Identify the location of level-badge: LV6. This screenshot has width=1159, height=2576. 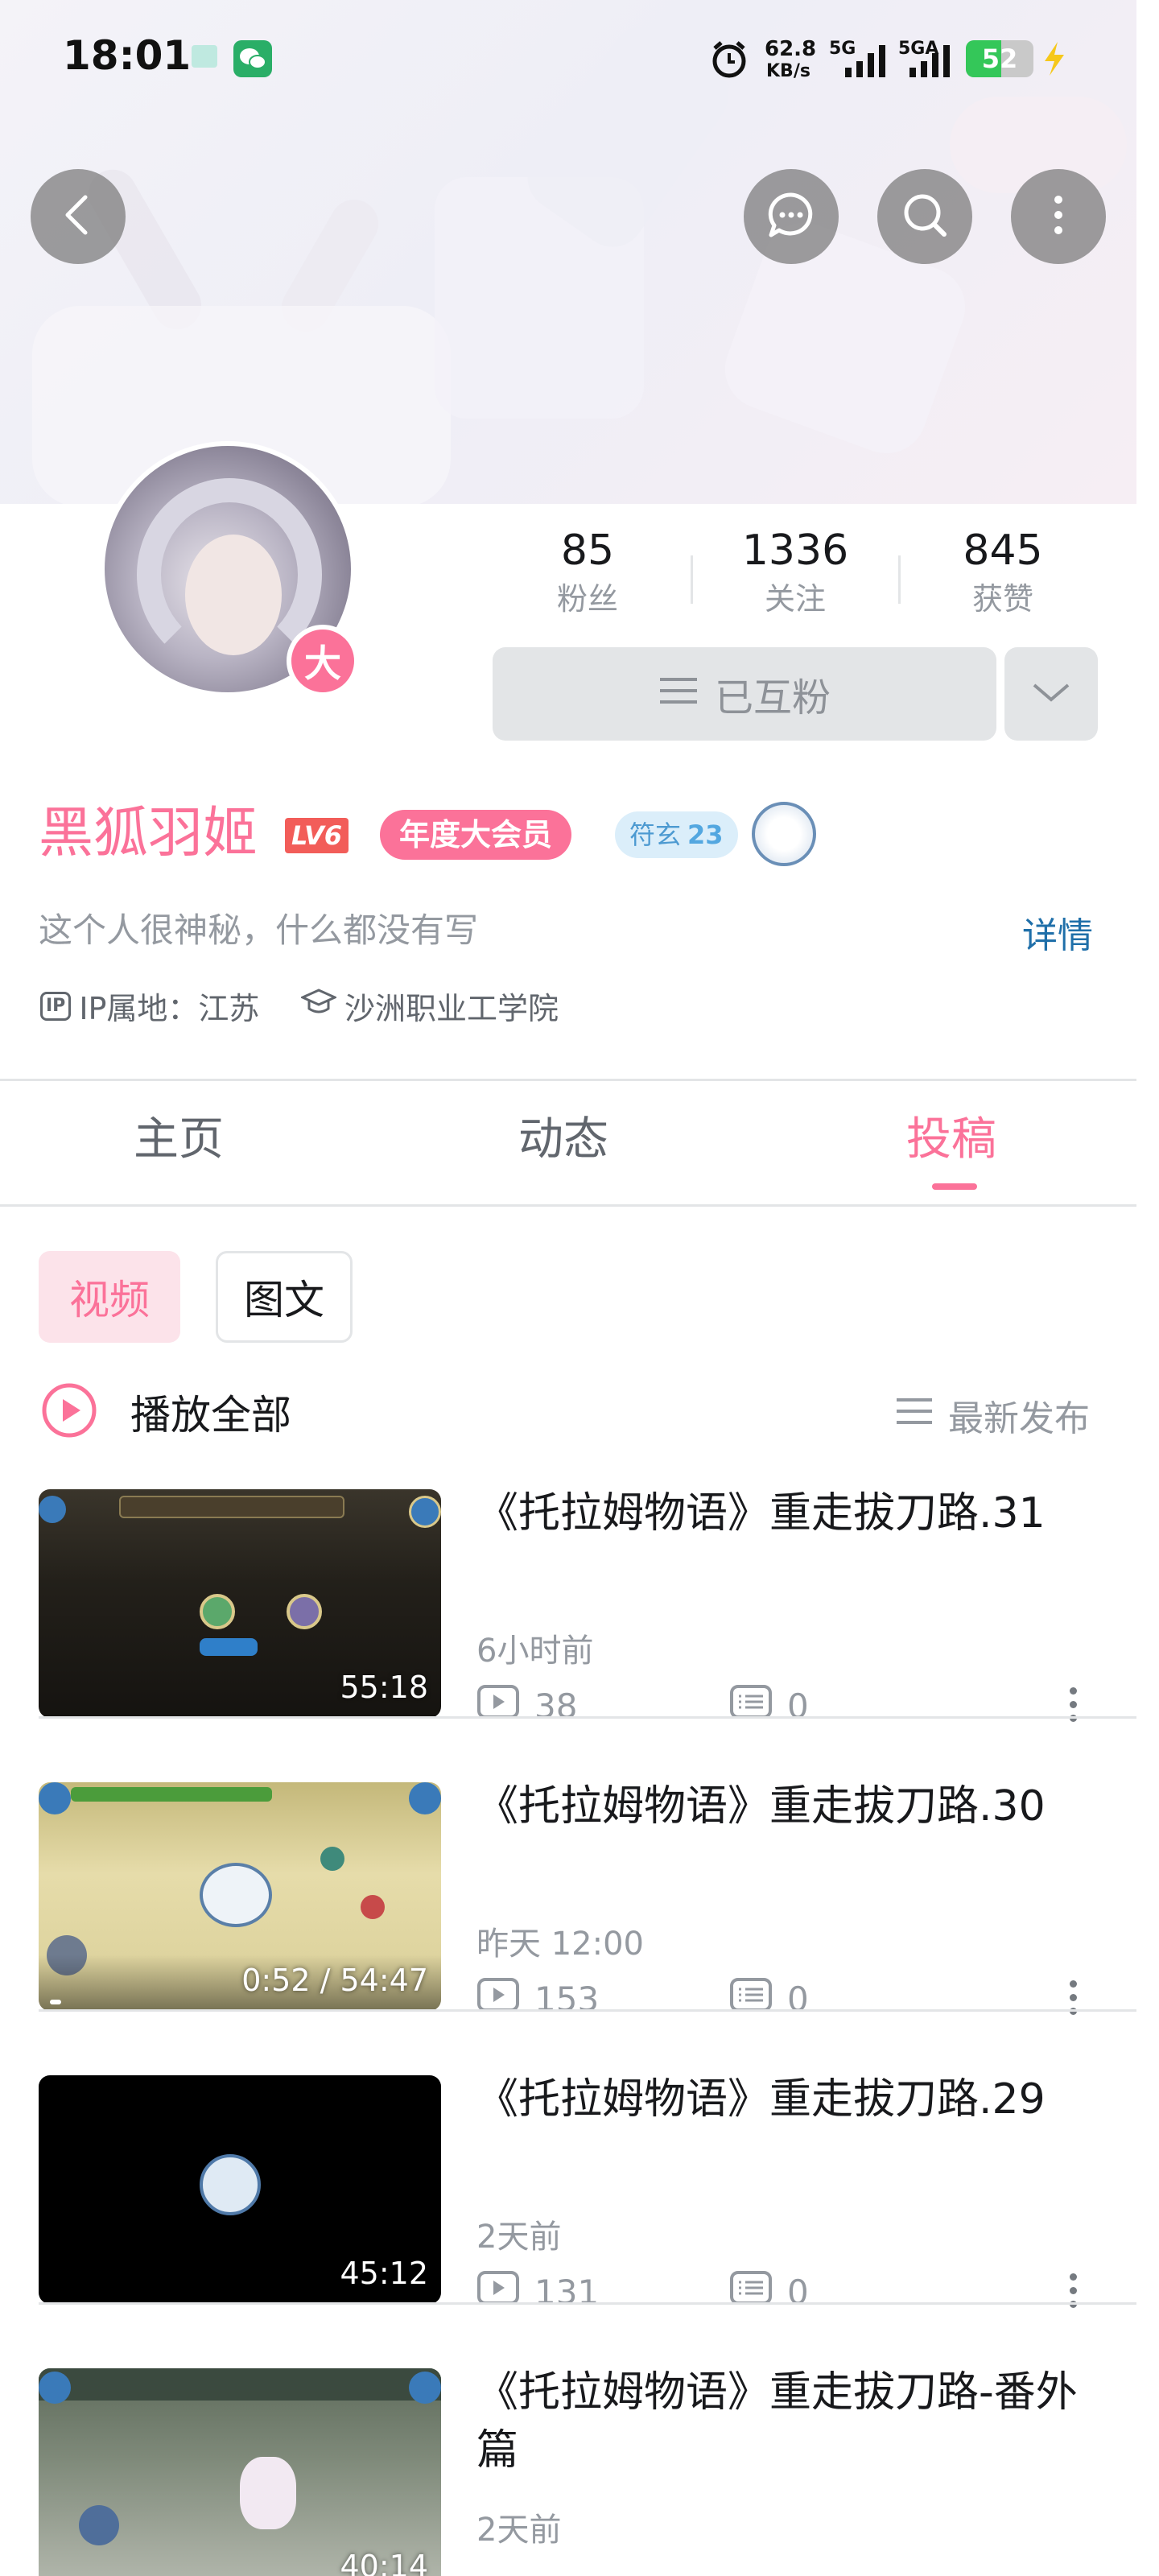
(317, 835).